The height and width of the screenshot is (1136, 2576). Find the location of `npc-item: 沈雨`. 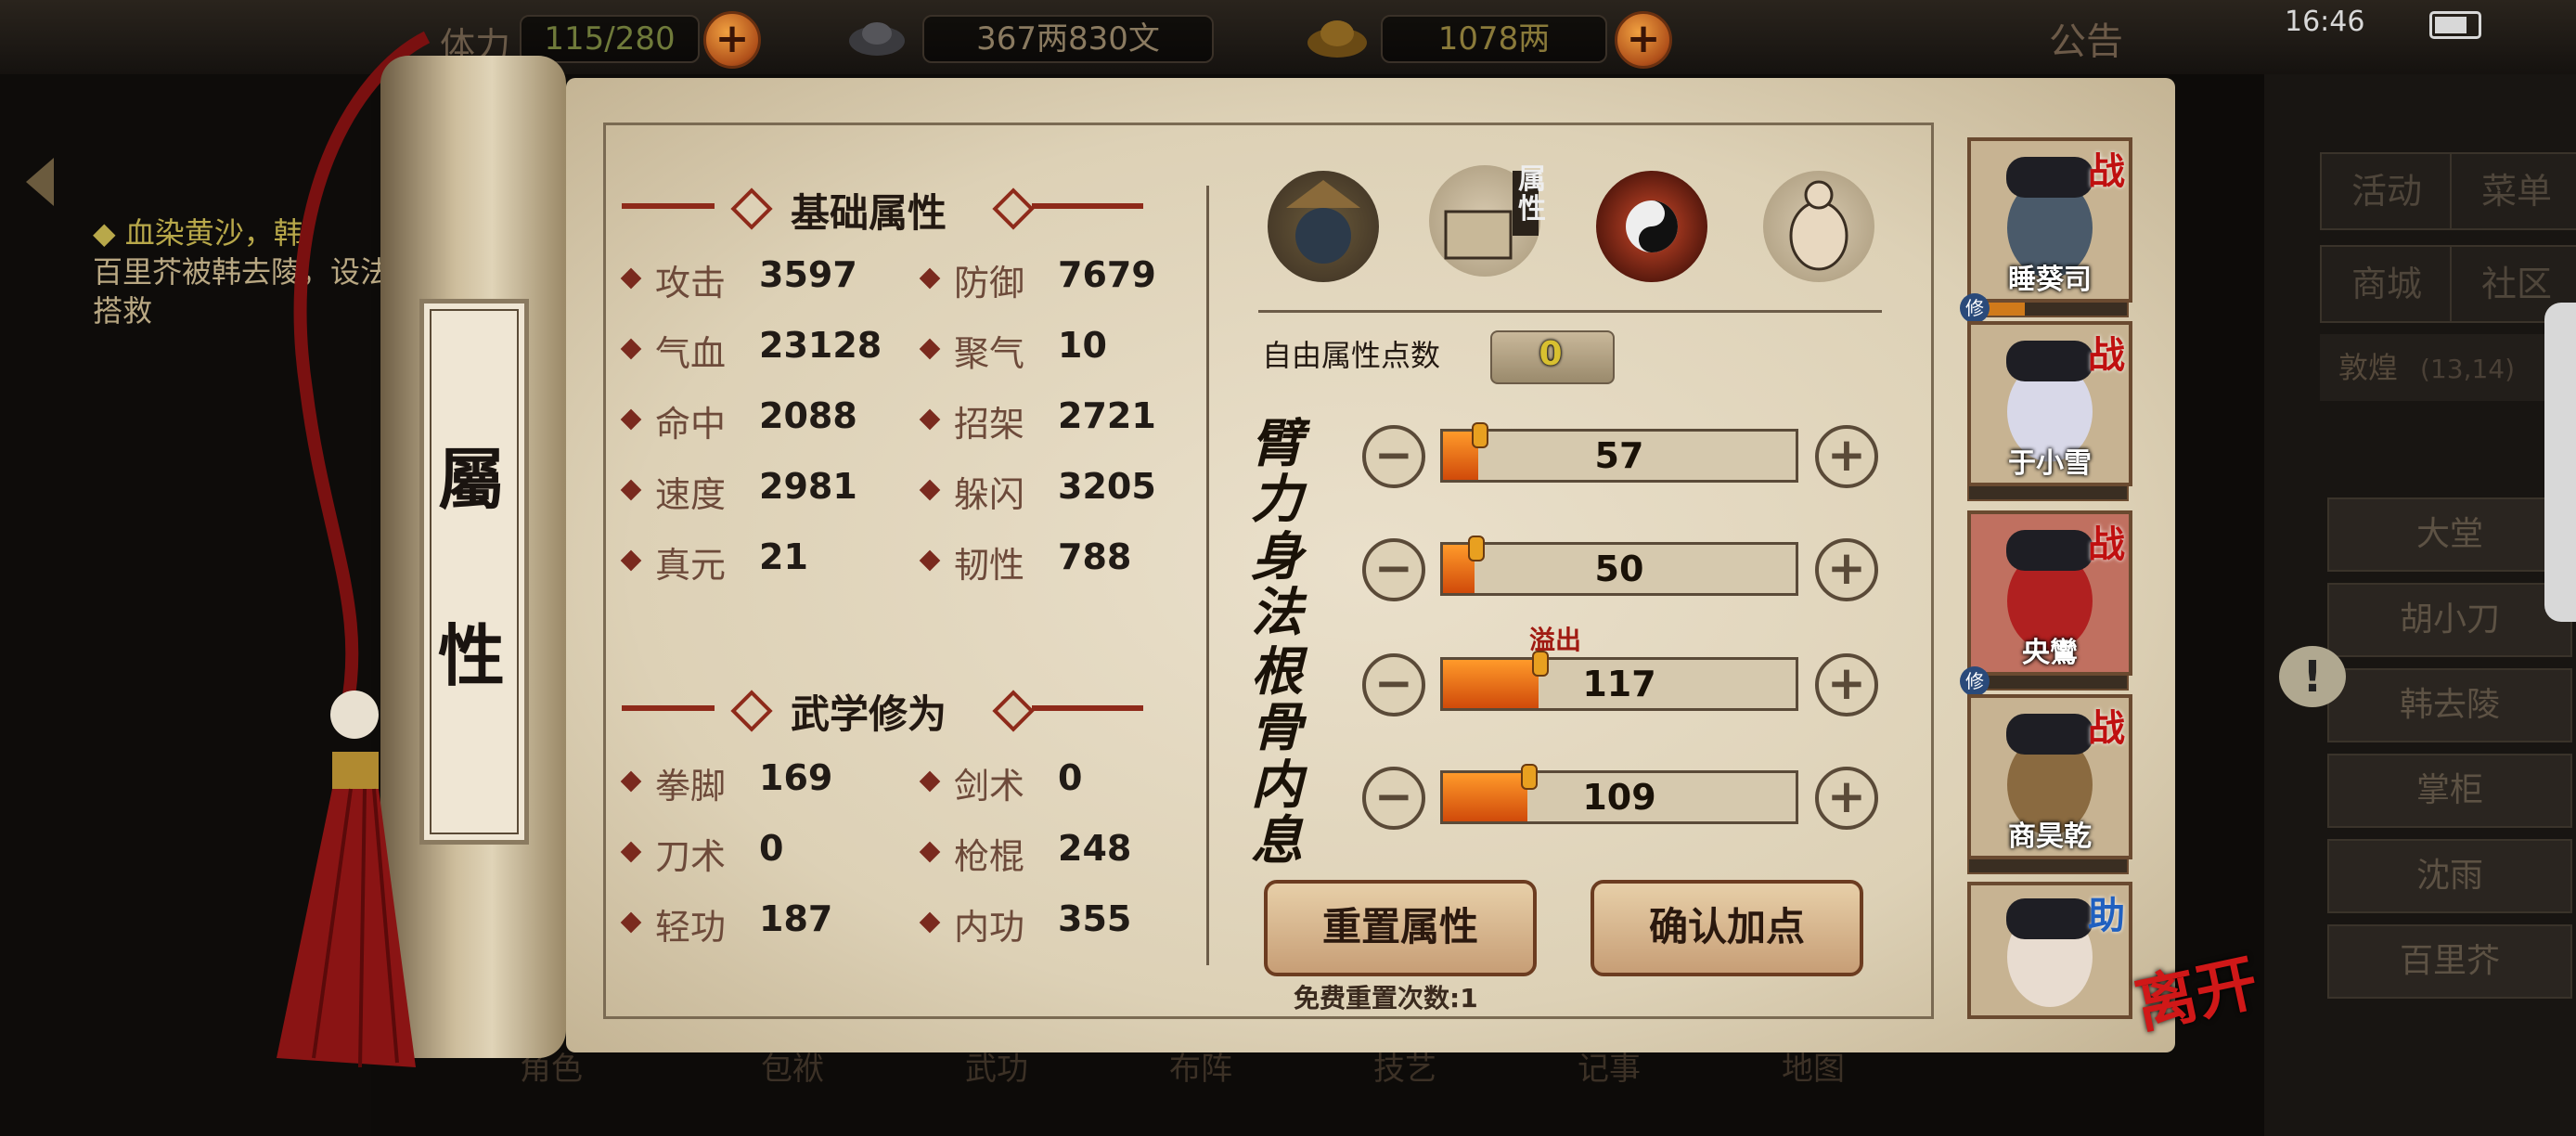

npc-item: 沈雨 is located at coordinates (2449, 876).